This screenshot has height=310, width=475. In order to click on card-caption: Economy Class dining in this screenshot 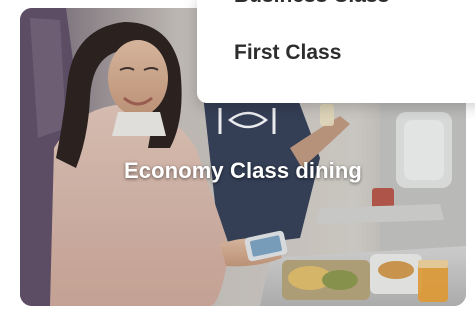, I will do `click(243, 170)`.